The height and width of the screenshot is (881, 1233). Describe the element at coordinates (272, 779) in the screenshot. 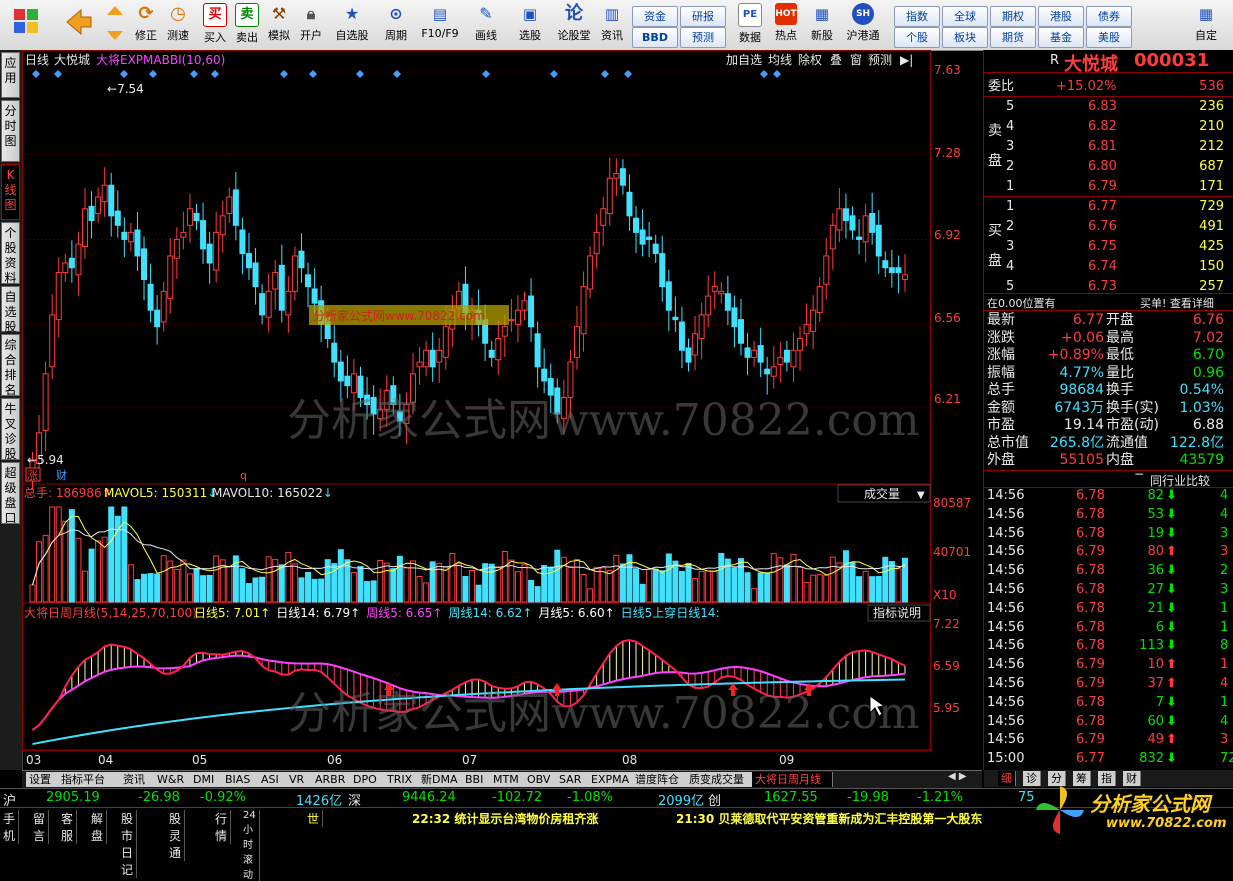

I see `indicator-tab: ASI` at that location.